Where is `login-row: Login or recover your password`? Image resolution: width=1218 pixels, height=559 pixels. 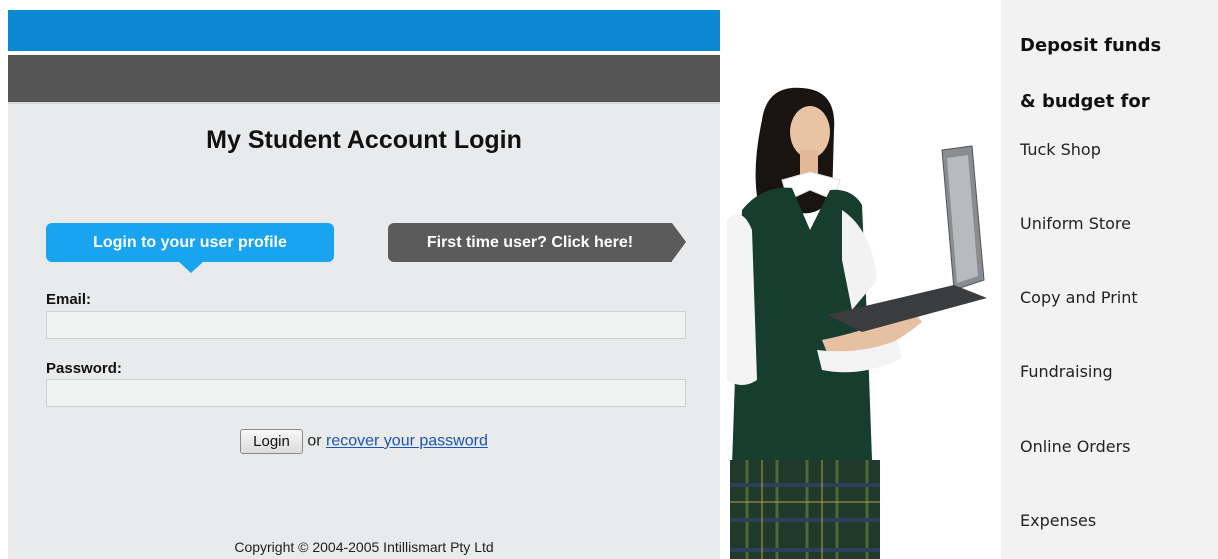 login-row: Login or recover your password is located at coordinates (364, 441).